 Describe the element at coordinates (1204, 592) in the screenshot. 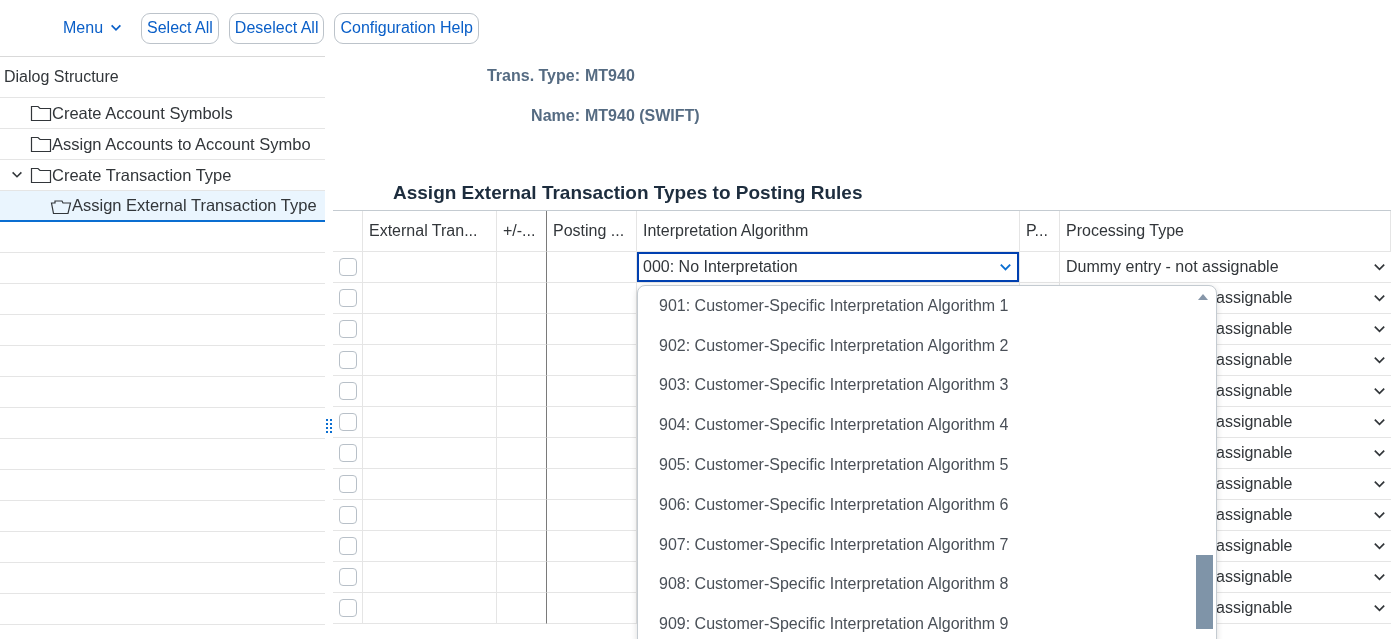

I see `scrollbar-thumb` at that location.